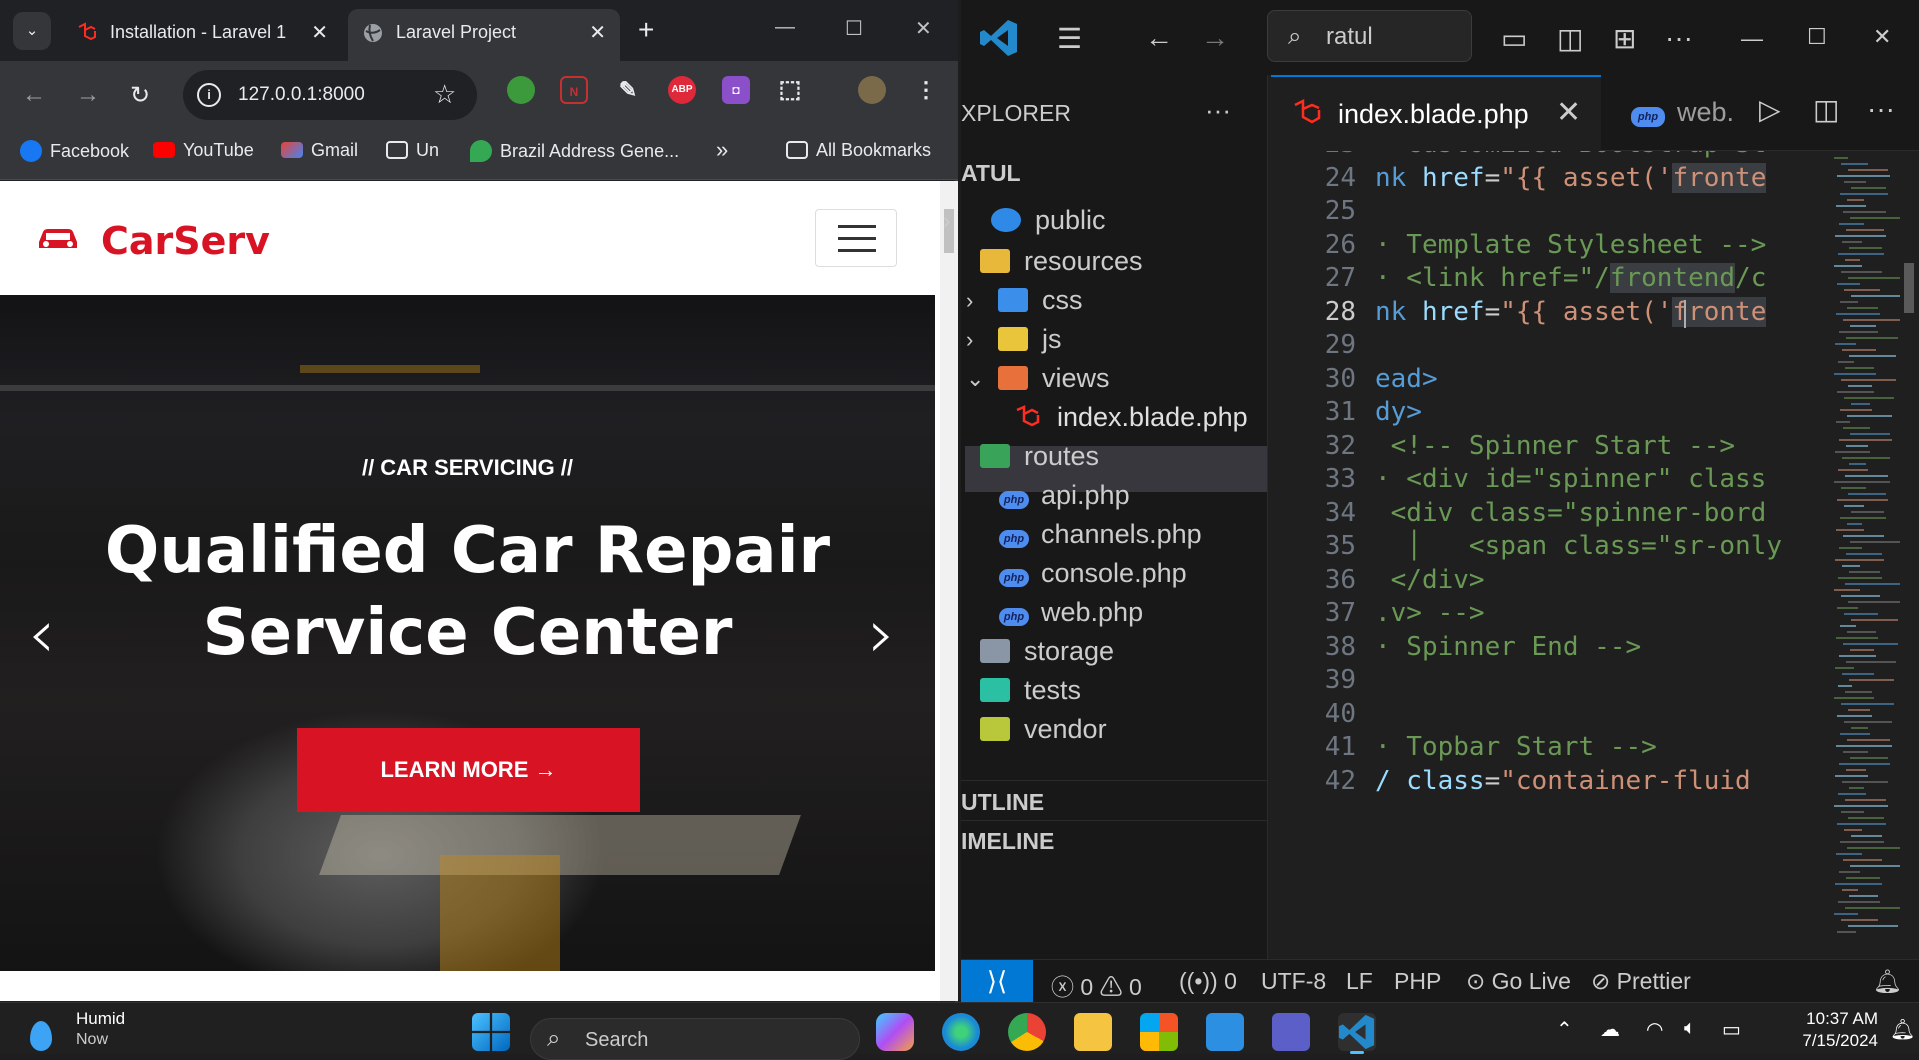 The image size is (1919, 1060). I want to click on profile-avatar, so click(872, 90).